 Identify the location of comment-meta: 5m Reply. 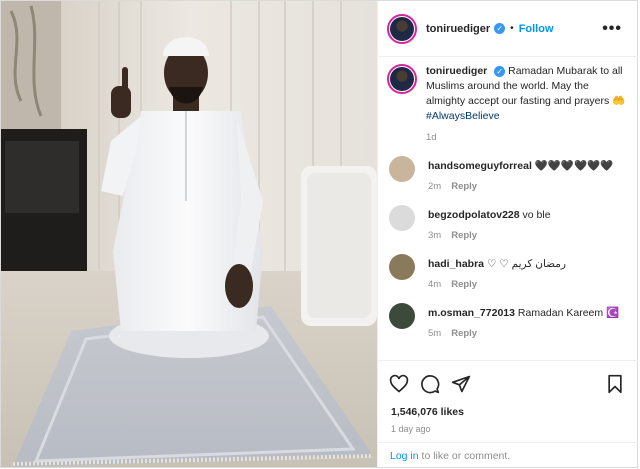
(528, 333).